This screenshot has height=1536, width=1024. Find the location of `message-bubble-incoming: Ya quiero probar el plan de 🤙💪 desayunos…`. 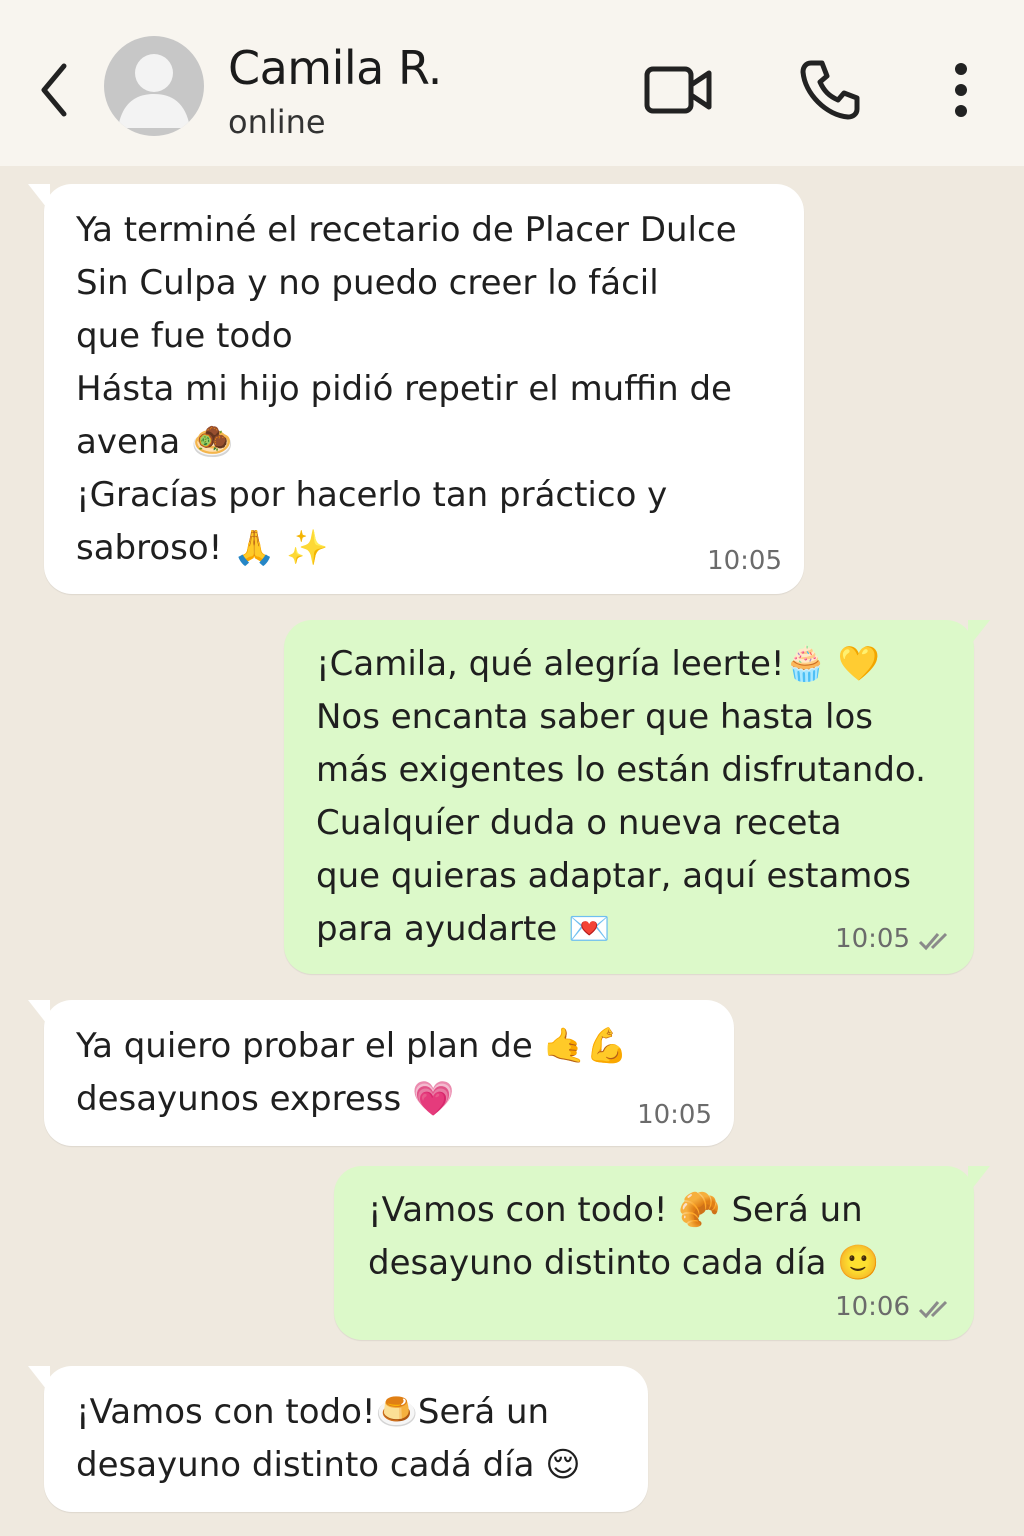

message-bubble-incoming: Ya quiero probar el plan de 🤙💪 desayunos… is located at coordinates (381, 1073).